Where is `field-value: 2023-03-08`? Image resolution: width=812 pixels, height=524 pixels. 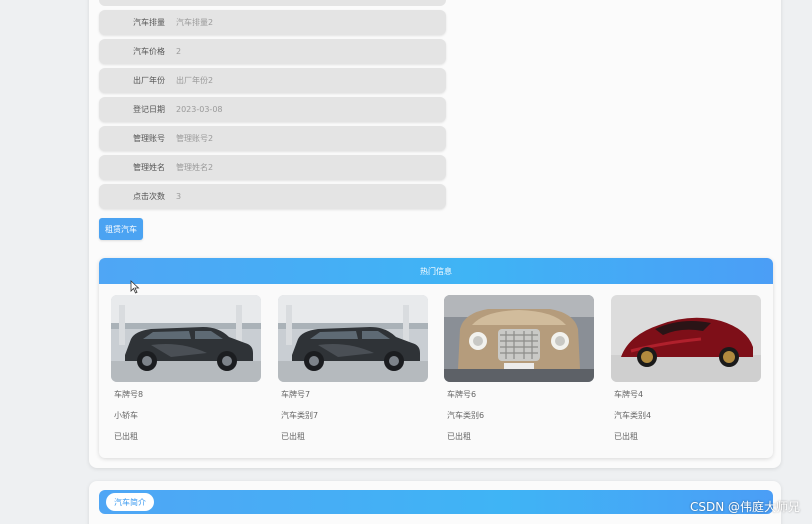 field-value: 2023-03-08 is located at coordinates (199, 109).